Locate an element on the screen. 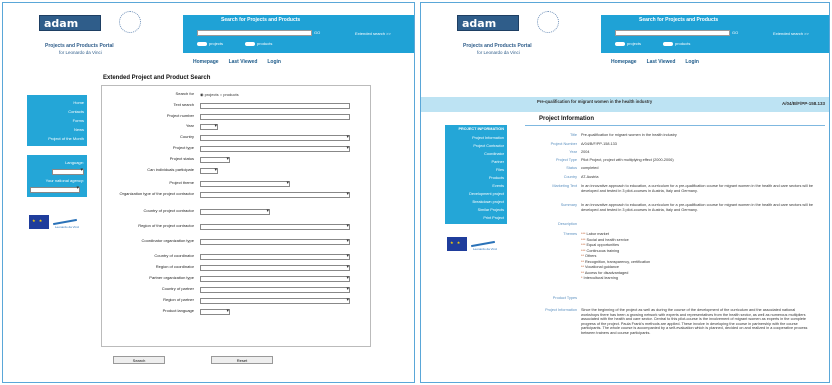 The width and height of the screenshot is (832, 385). field-value: 2004 is located at coordinates (585, 152).